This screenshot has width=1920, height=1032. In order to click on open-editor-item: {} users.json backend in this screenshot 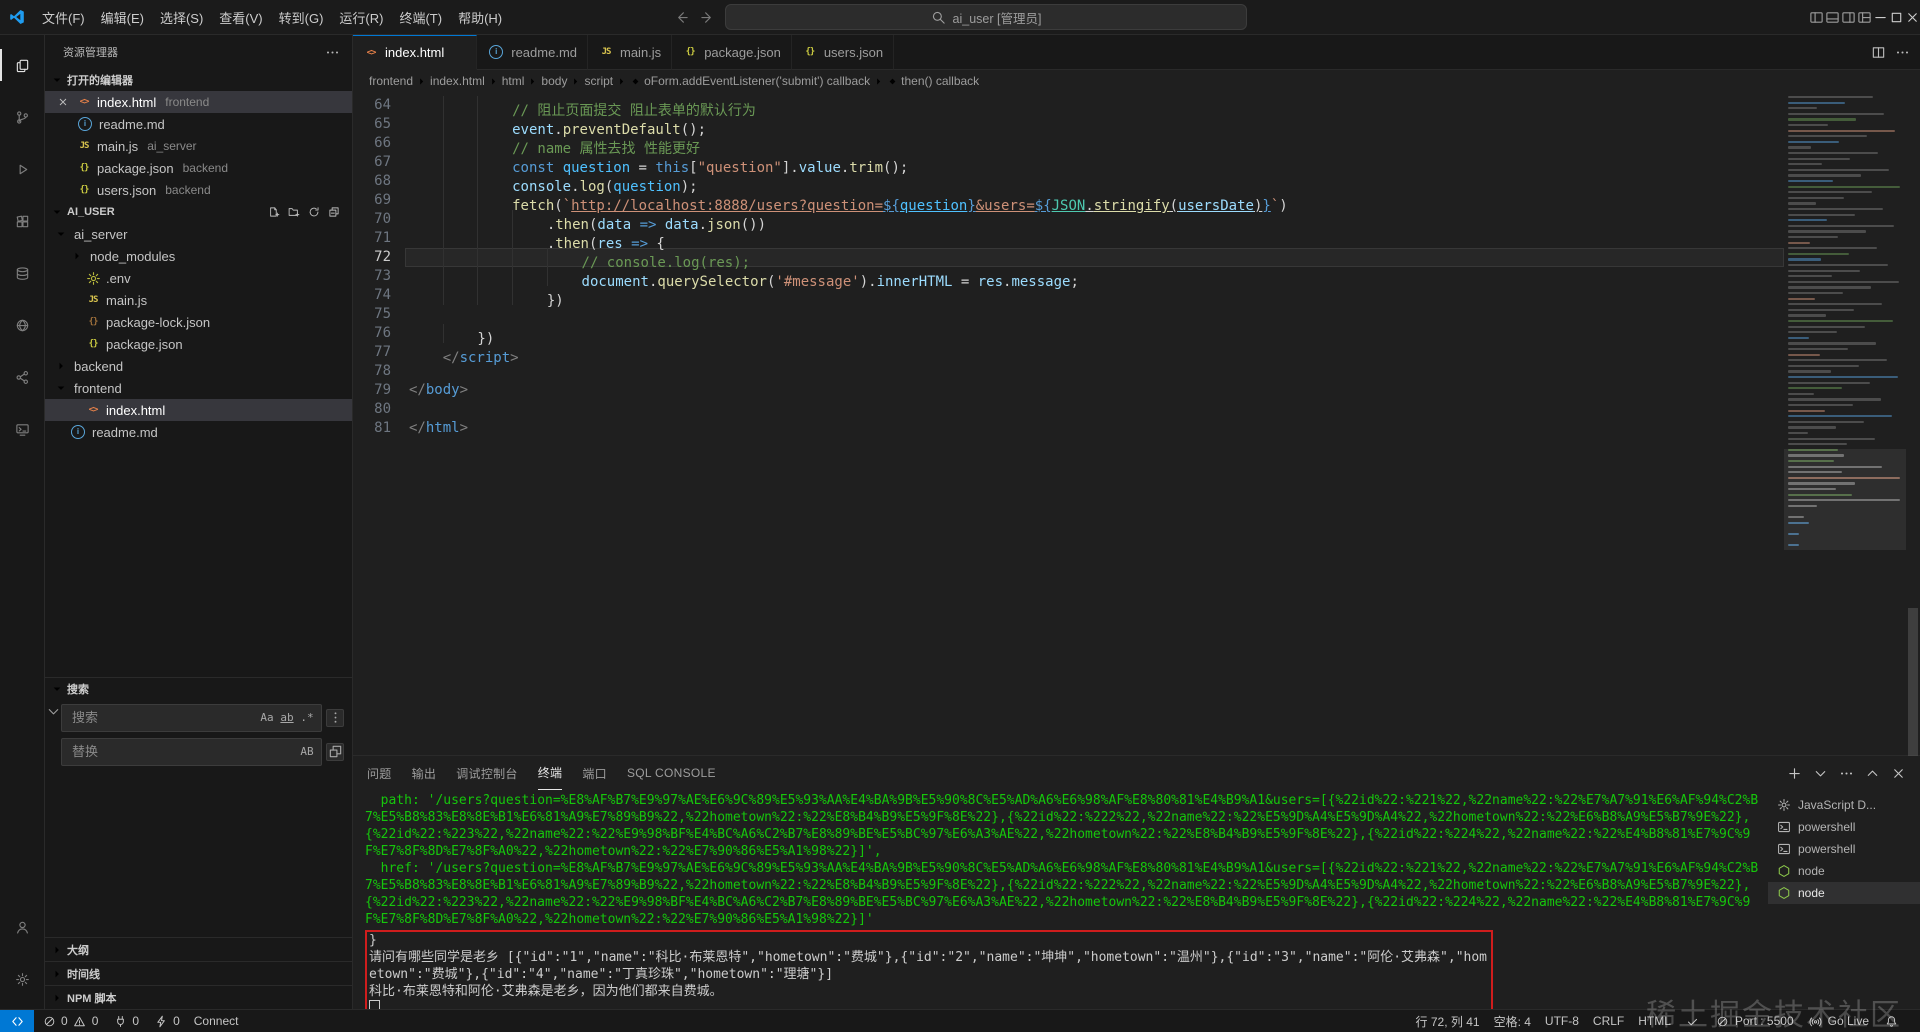, I will do `click(198, 190)`.